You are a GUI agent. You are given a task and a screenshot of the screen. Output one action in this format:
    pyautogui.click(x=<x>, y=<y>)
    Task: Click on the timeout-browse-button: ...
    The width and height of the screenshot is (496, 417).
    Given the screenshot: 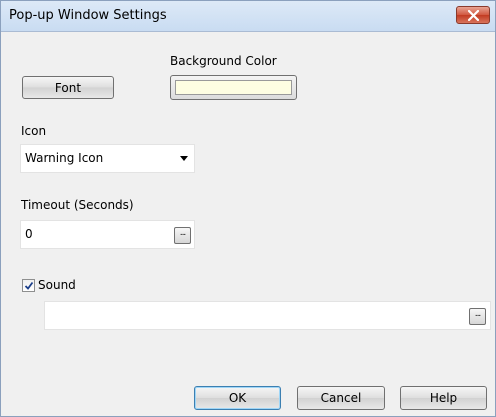 What is the action you would take?
    pyautogui.click(x=182, y=235)
    